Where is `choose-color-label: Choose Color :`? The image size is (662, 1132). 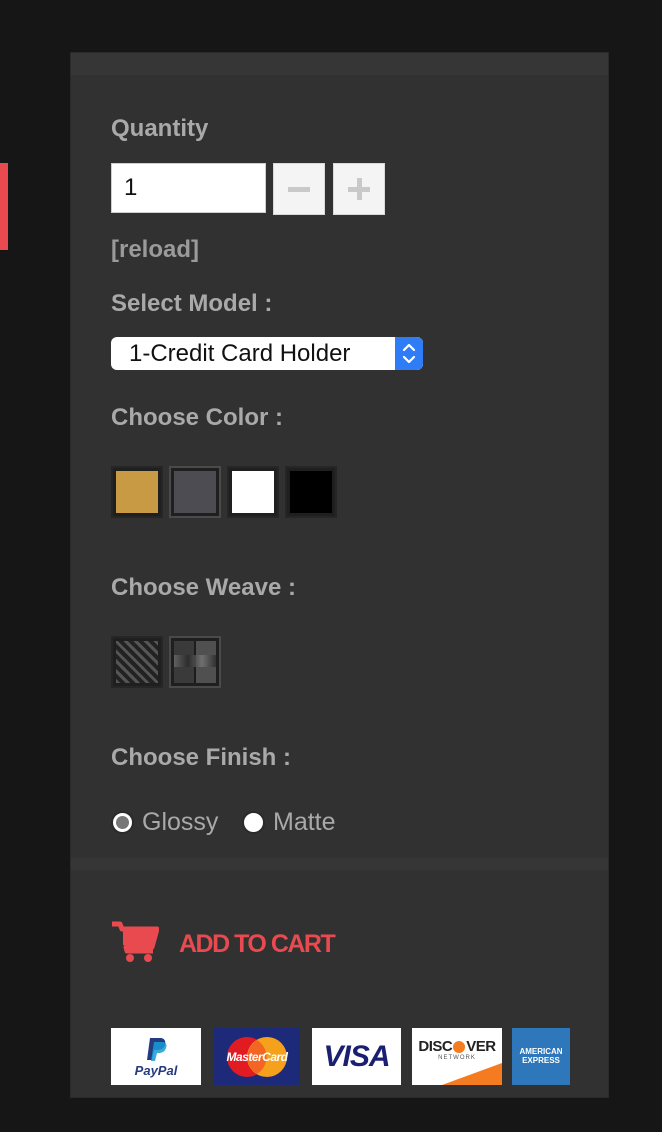 choose-color-label: Choose Color : is located at coordinates (197, 417).